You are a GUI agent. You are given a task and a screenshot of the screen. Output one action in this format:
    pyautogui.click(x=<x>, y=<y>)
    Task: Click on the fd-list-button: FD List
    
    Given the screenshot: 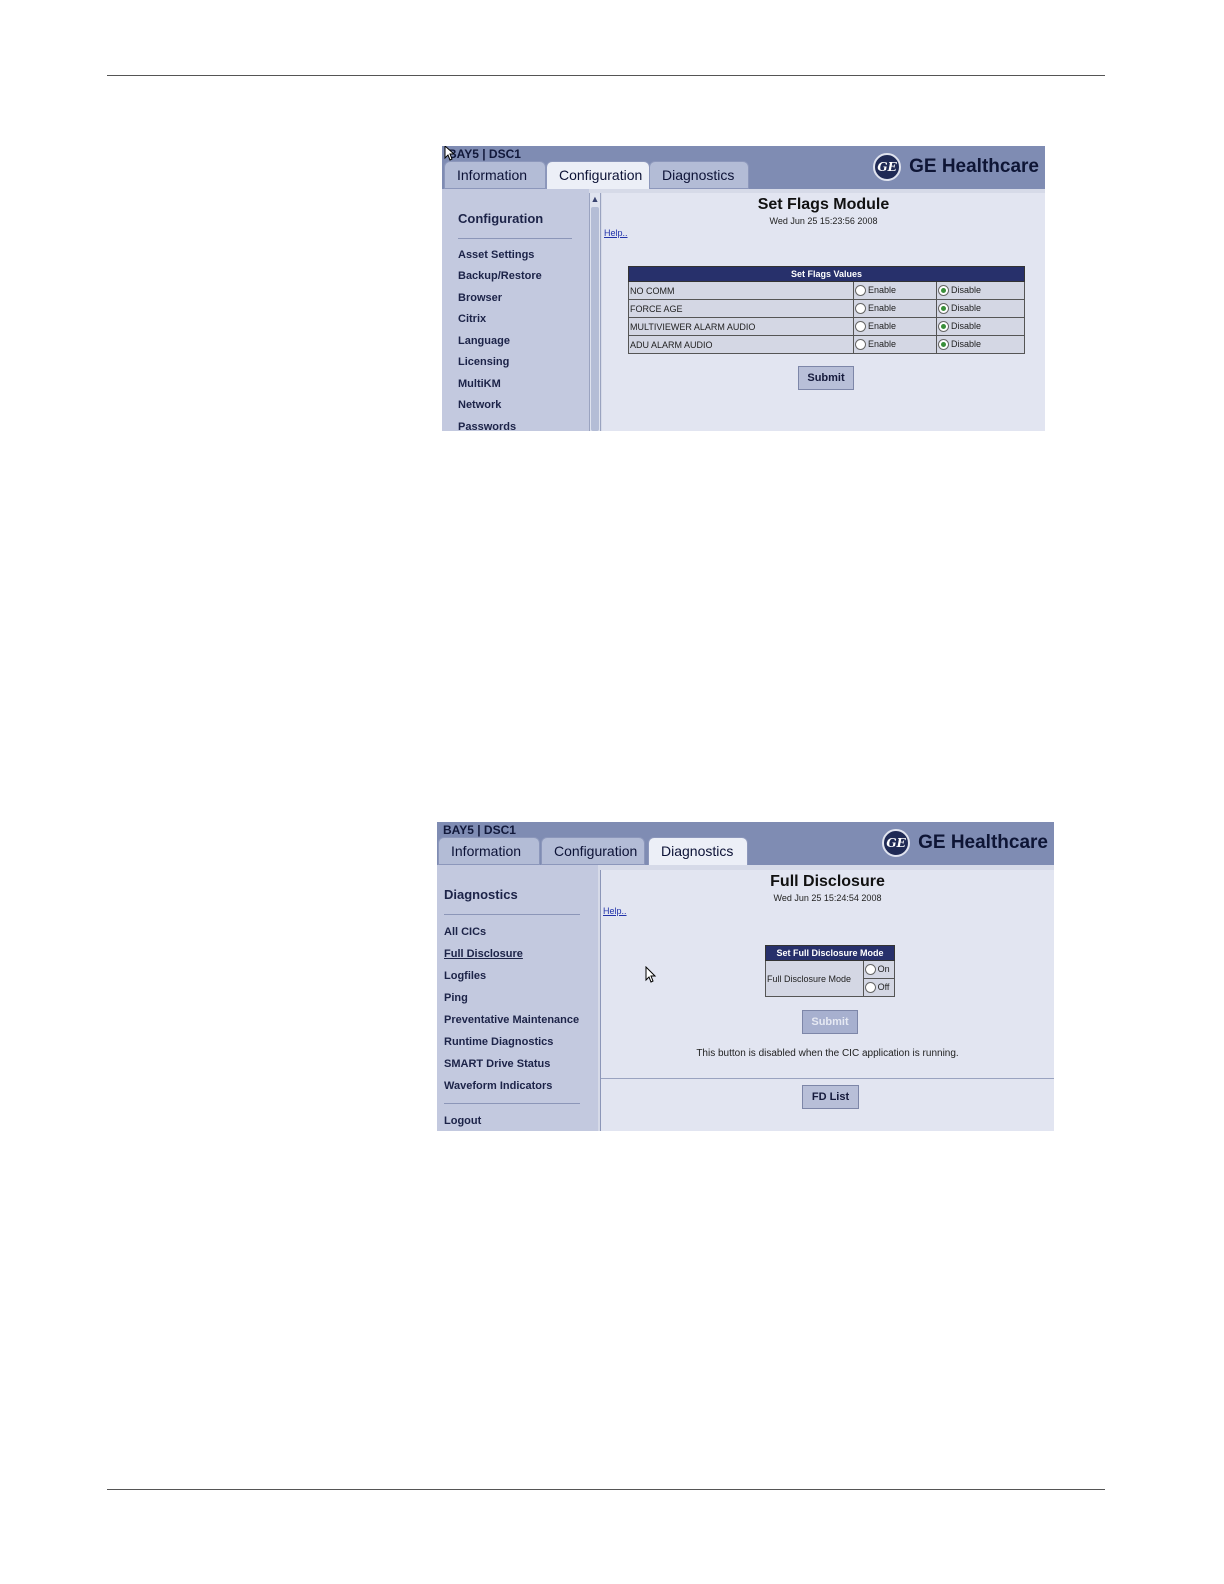 What is the action you would take?
    pyautogui.click(x=830, y=1097)
    